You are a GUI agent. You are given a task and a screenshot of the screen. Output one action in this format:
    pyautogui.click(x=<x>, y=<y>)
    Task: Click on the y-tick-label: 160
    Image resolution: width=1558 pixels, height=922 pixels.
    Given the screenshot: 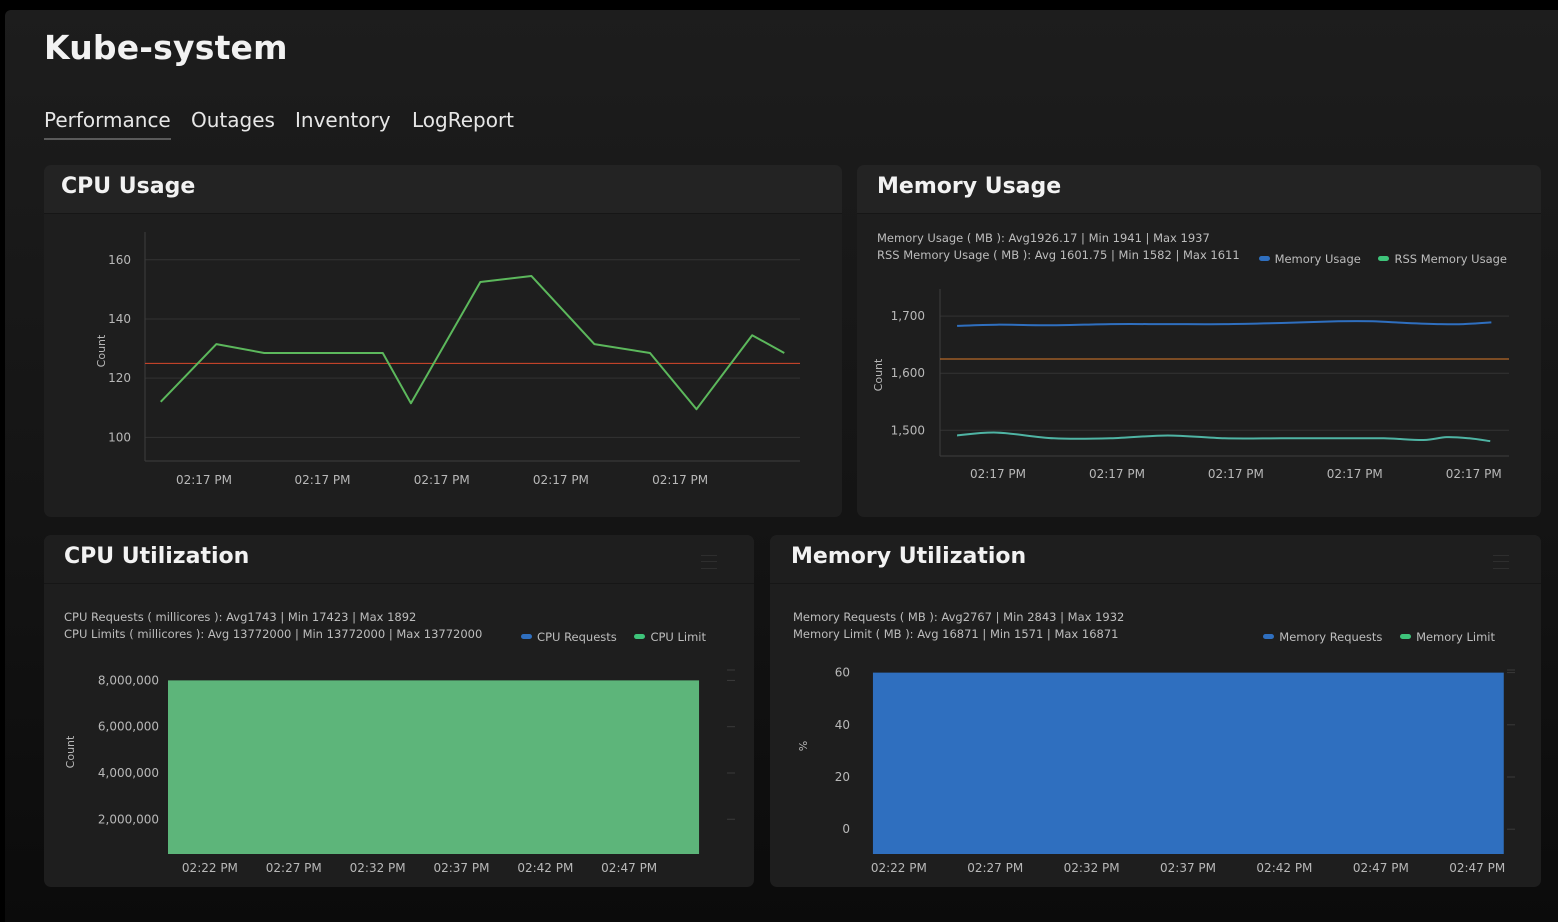 What is the action you would take?
    pyautogui.click(x=119, y=260)
    